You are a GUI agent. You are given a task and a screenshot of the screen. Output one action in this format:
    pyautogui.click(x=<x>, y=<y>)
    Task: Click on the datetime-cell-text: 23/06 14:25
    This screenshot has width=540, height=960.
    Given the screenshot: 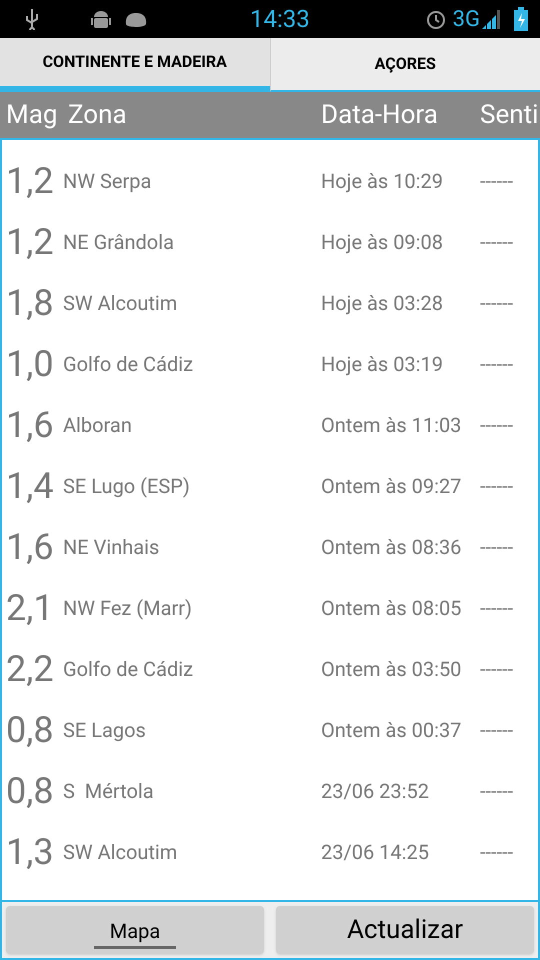 What is the action you would take?
    pyautogui.click(x=375, y=852)
    